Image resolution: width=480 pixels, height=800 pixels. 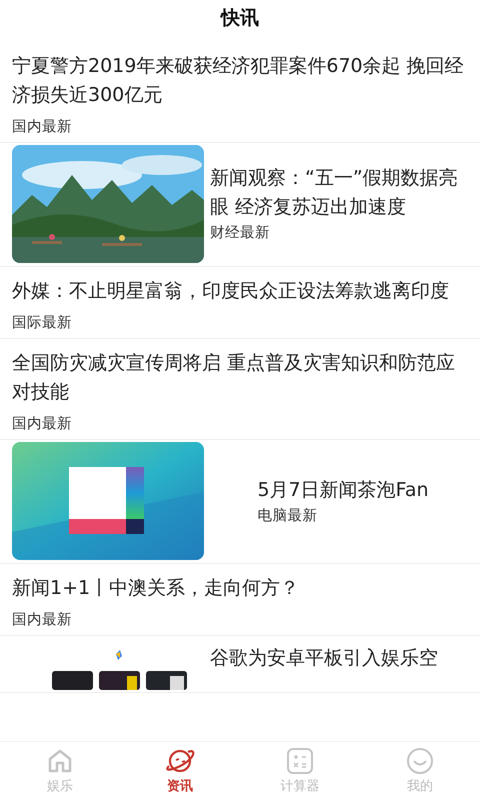 I want to click on news-title: 全国防灾减灾宣传周将启 重点普及灾害知识和防范应对技能, so click(x=234, y=378).